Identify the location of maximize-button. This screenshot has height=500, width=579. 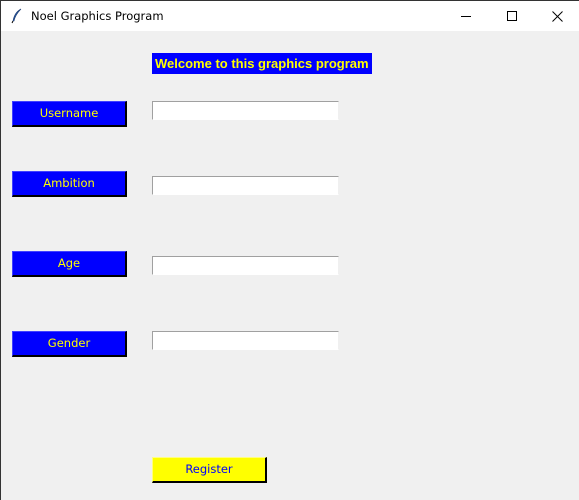
(512, 16).